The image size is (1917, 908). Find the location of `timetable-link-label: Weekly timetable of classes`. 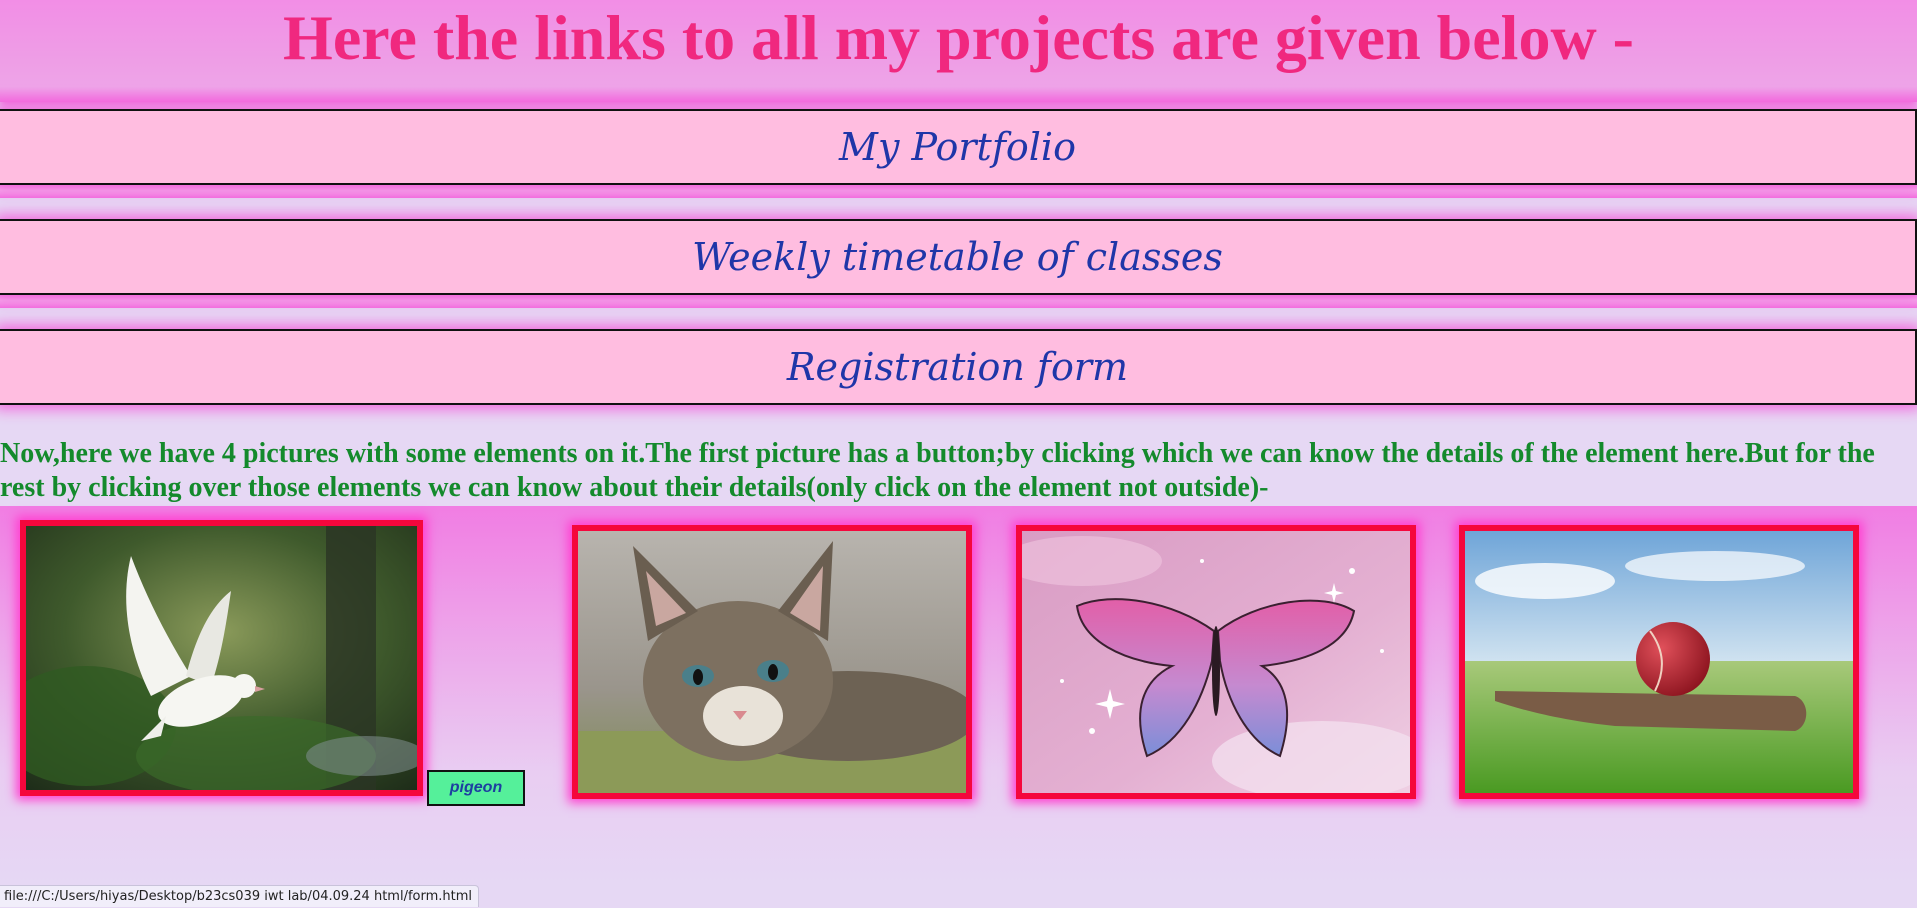

timetable-link-label: Weekly timetable of classes is located at coordinates (957, 257).